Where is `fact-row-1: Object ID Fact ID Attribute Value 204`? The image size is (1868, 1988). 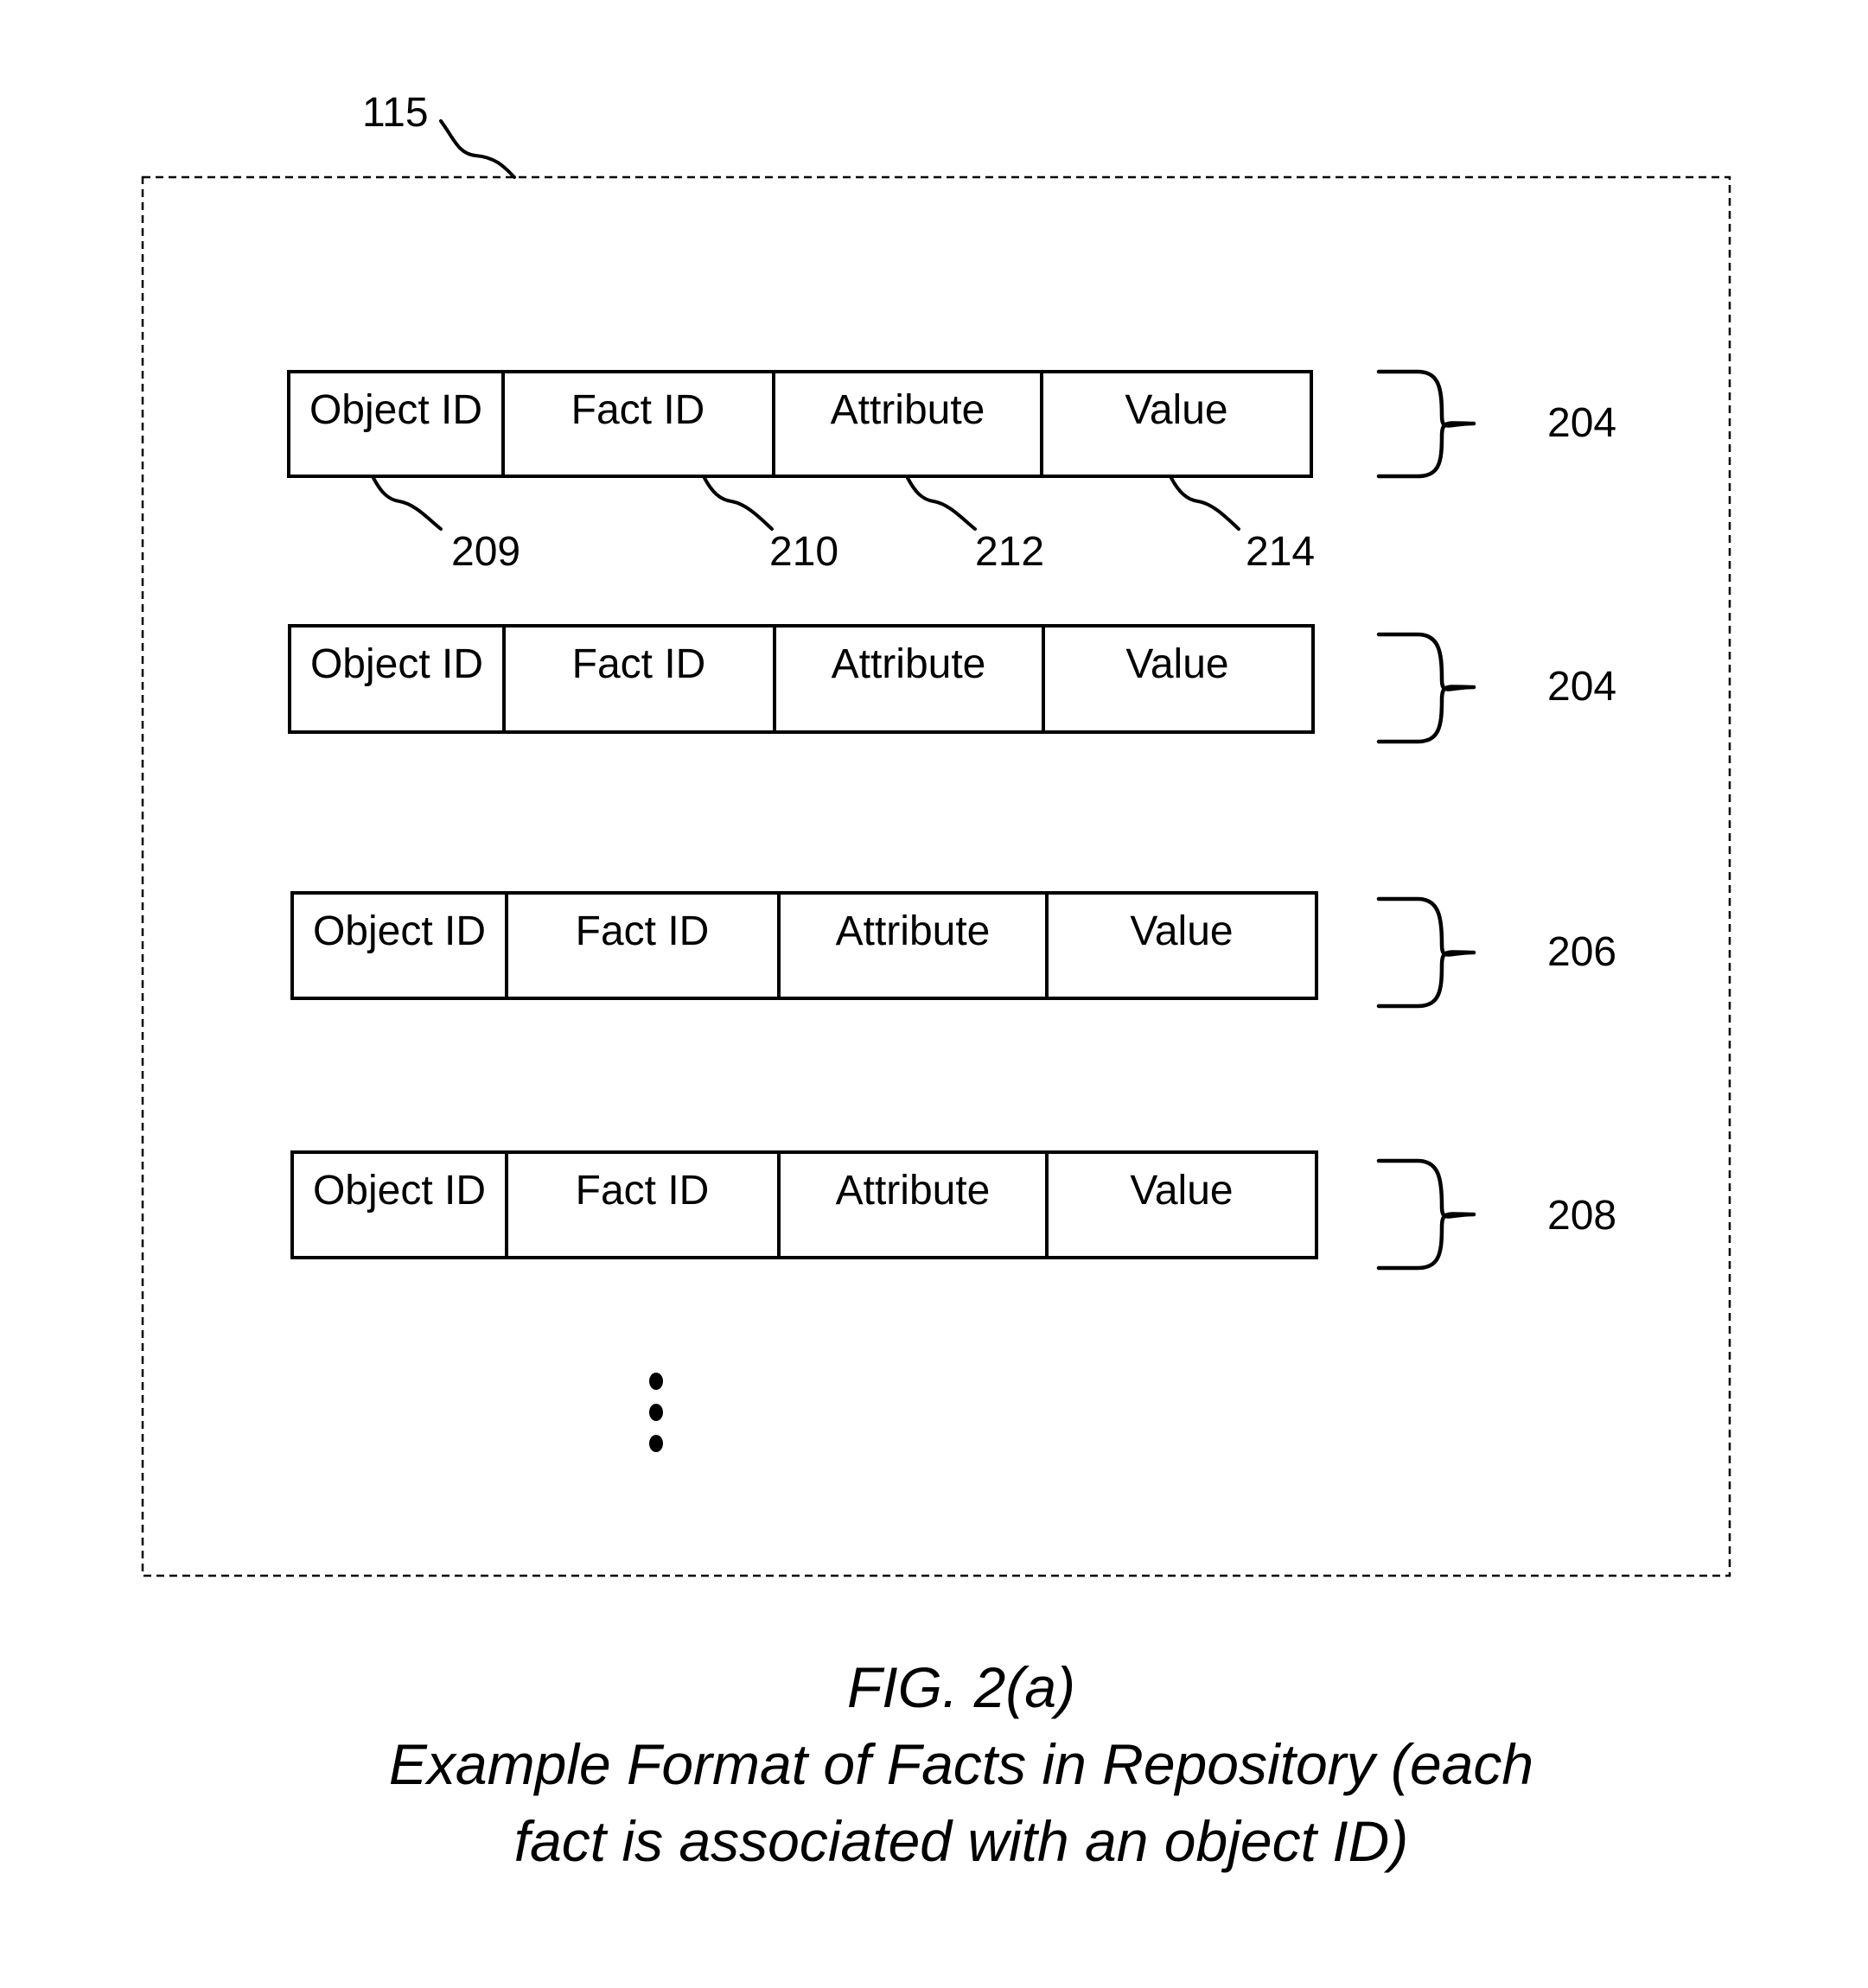
fact-row-1: Object ID Fact ID Attribute Value 204 is located at coordinates (951, 424).